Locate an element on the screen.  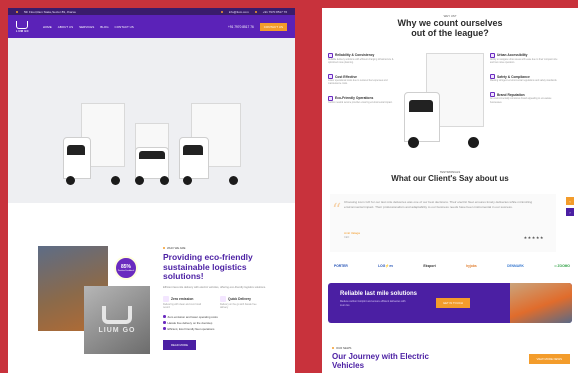
workers-photo is located at coordinates (541, 303).